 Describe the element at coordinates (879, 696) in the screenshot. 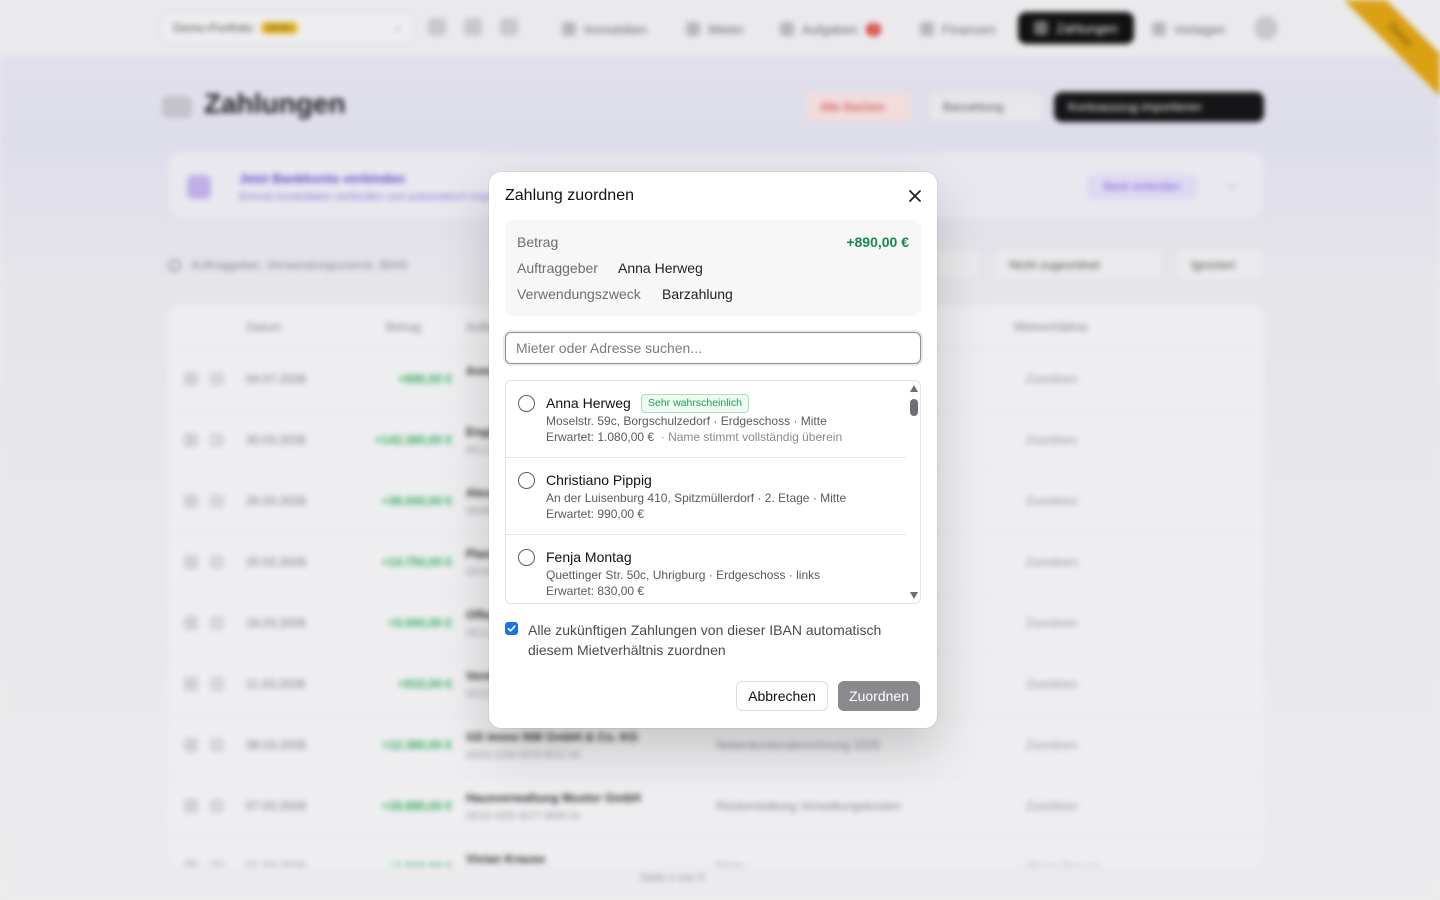

I see `assign-button: Zuordnen` at that location.